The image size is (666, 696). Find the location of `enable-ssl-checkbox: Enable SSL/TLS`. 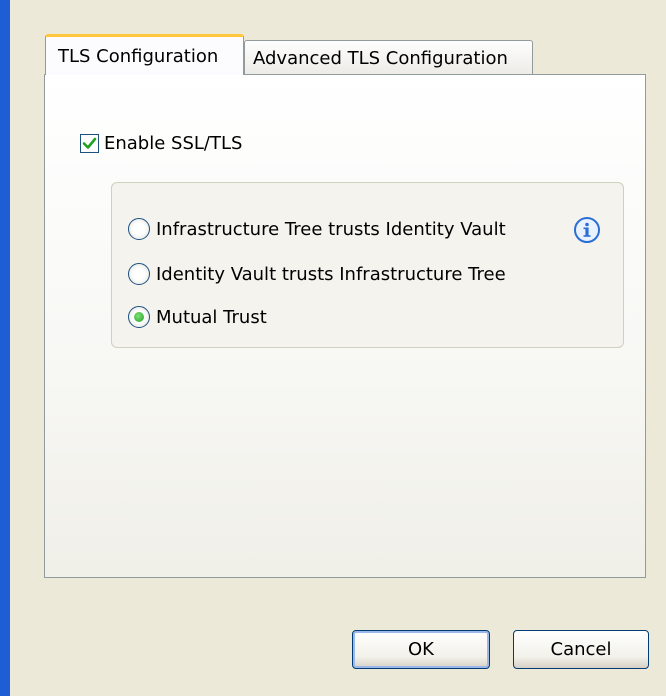

enable-ssl-checkbox: Enable SSL/TLS is located at coordinates (161, 143).